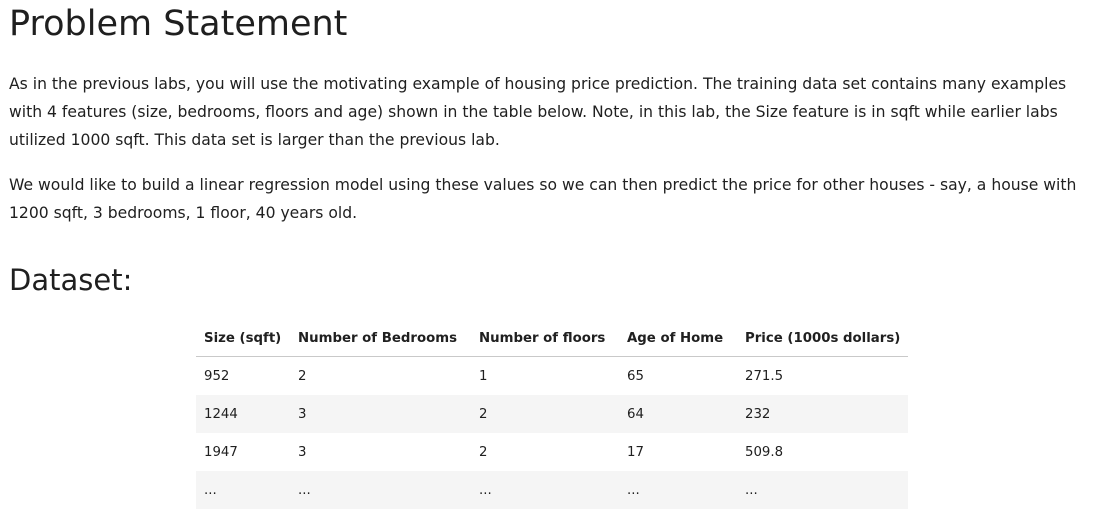 This screenshot has height=525, width=1112. Describe the element at coordinates (552, 452) in the screenshot. I see `table-row: 1947 3 2 17 509.8` at that location.